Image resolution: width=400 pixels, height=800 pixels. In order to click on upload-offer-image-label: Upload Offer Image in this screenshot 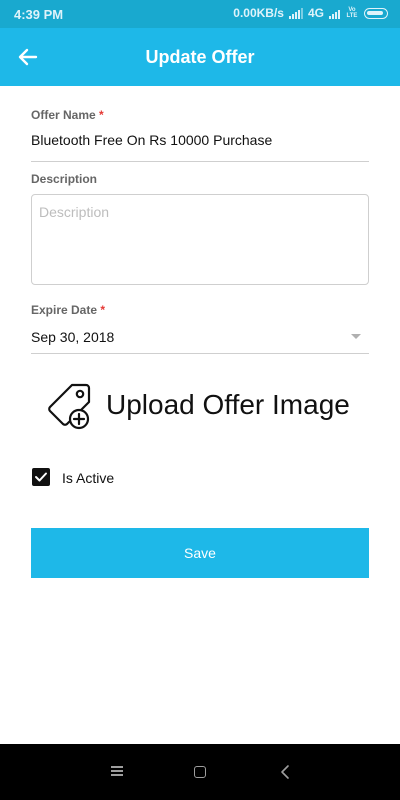, I will do `click(228, 404)`.